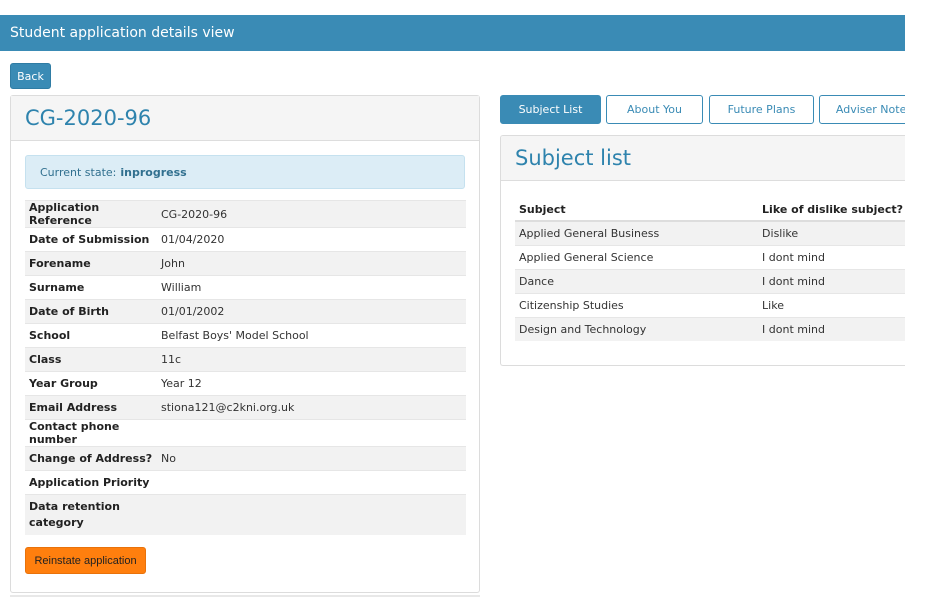 The width and height of the screenshot is (932, 599). What do you see at coordinates (311, 407) in the screenshot?
I see `field-value: stiona121@c2kni.org.uk` at bounding box center [311, 407].